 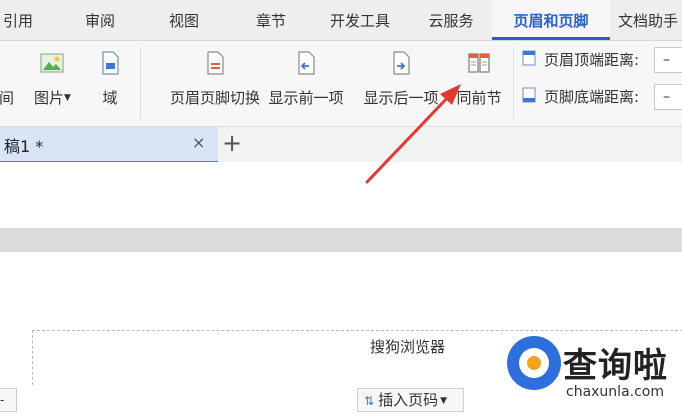 I want to click on insert-field-label: 域, so click(x=110, y=98).